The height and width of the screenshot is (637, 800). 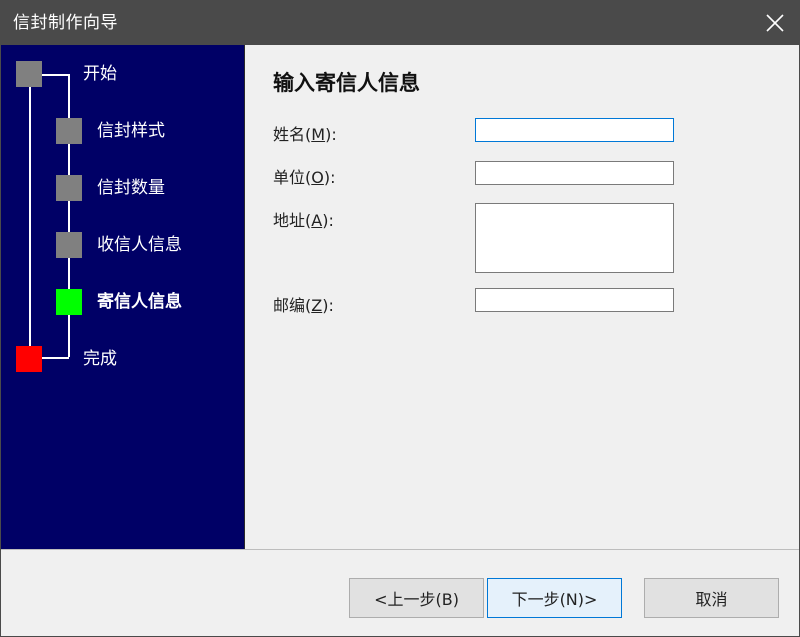 What do you see at coordinates (65, 23) in the screenshot?
I see `window-title: 信封制作向导` at bounding box center [65, 23].